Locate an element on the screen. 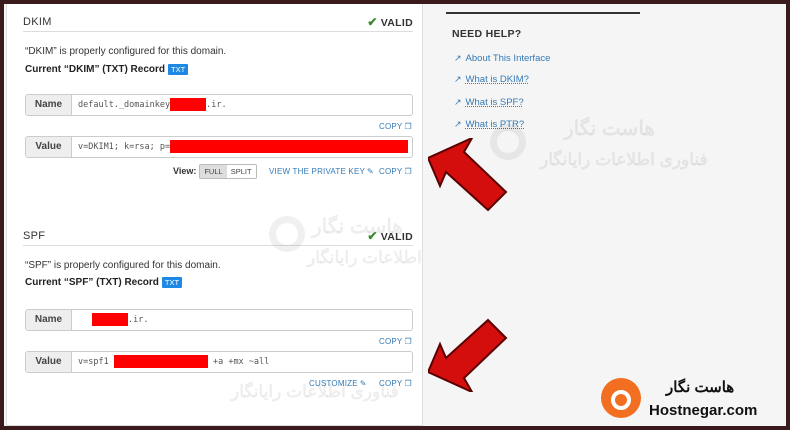 This screenshot has height=430, width=790. spf-name-label: Name is located at coordinates (49, 320).